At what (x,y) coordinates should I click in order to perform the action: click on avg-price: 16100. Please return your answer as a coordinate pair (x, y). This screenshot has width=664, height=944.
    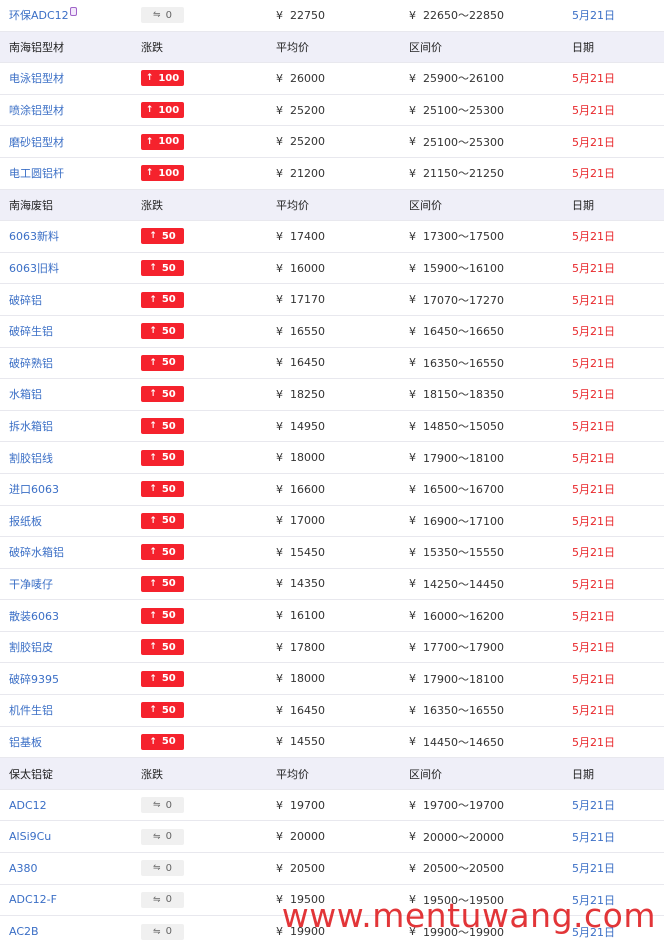
    Looking at the image, I should click on (307, 616).